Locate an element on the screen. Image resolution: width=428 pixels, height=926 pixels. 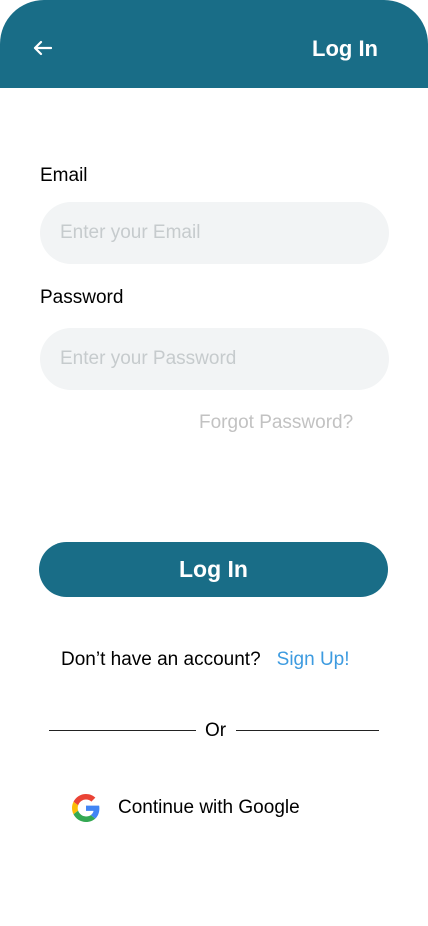
arrow-left-icon is located at coordinates (42, 48).